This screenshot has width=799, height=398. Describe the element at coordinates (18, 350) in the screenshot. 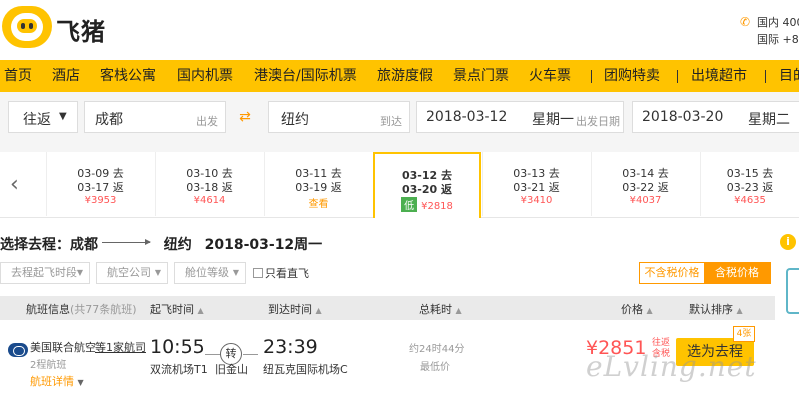

I see `united-airlines-logo-icon` at that location.